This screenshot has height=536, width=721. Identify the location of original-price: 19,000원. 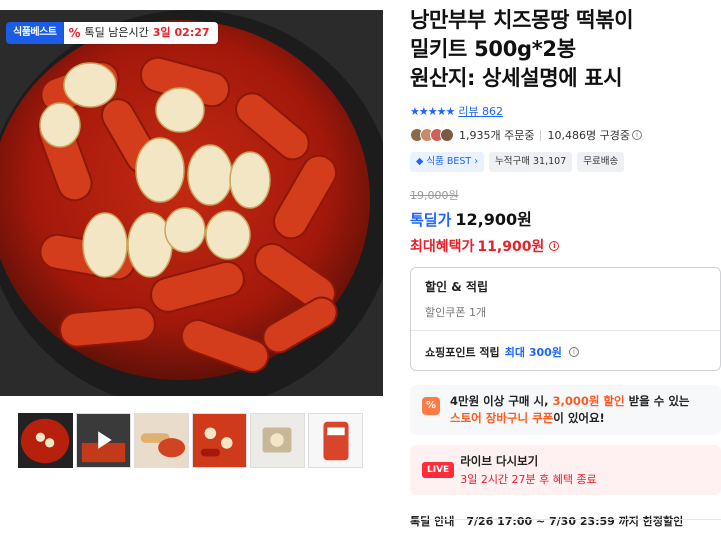
(434, 195).